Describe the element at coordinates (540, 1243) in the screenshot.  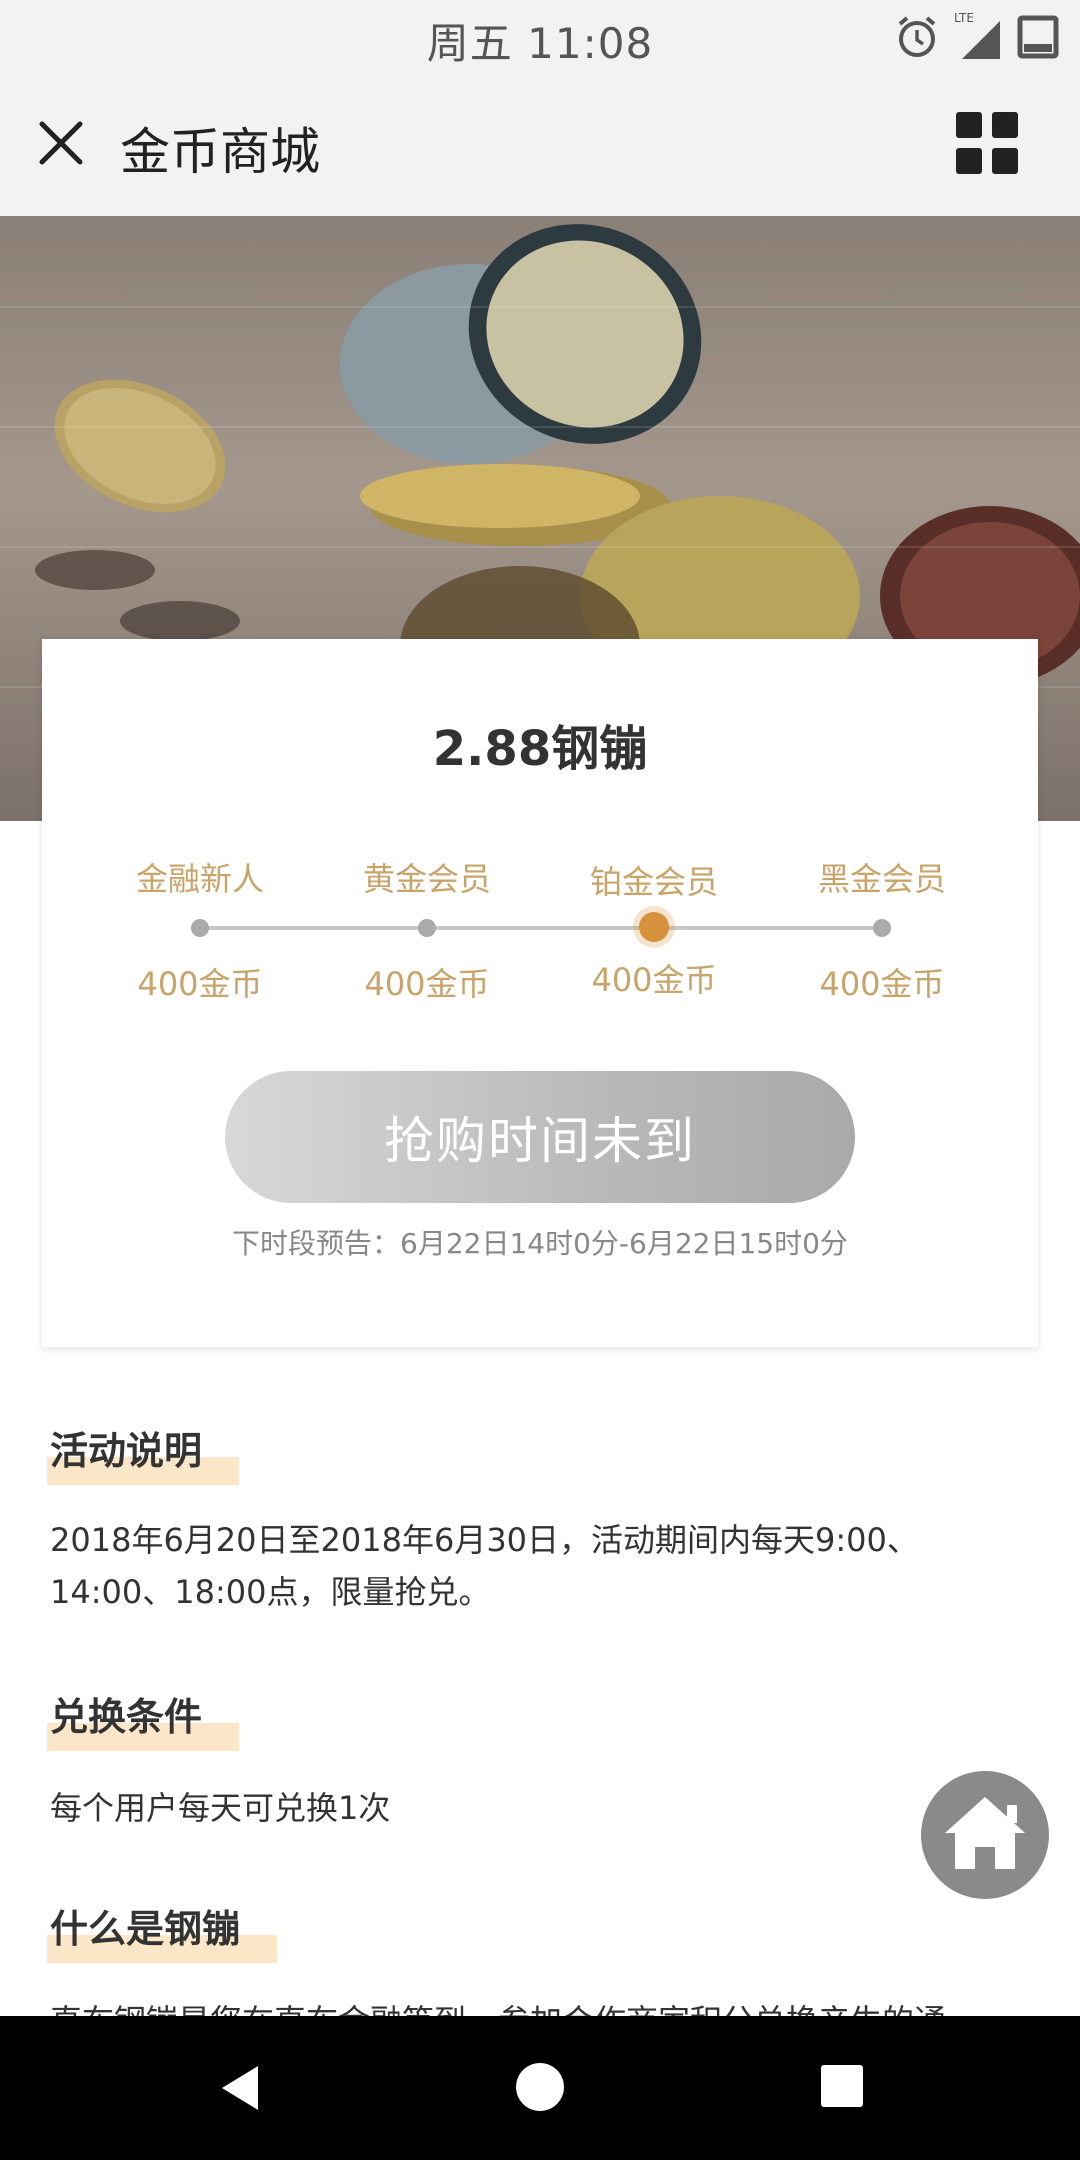
I see `next-slot-notice: 下时段预告：6月22日14时0分-6月22日15时0分` at that location.